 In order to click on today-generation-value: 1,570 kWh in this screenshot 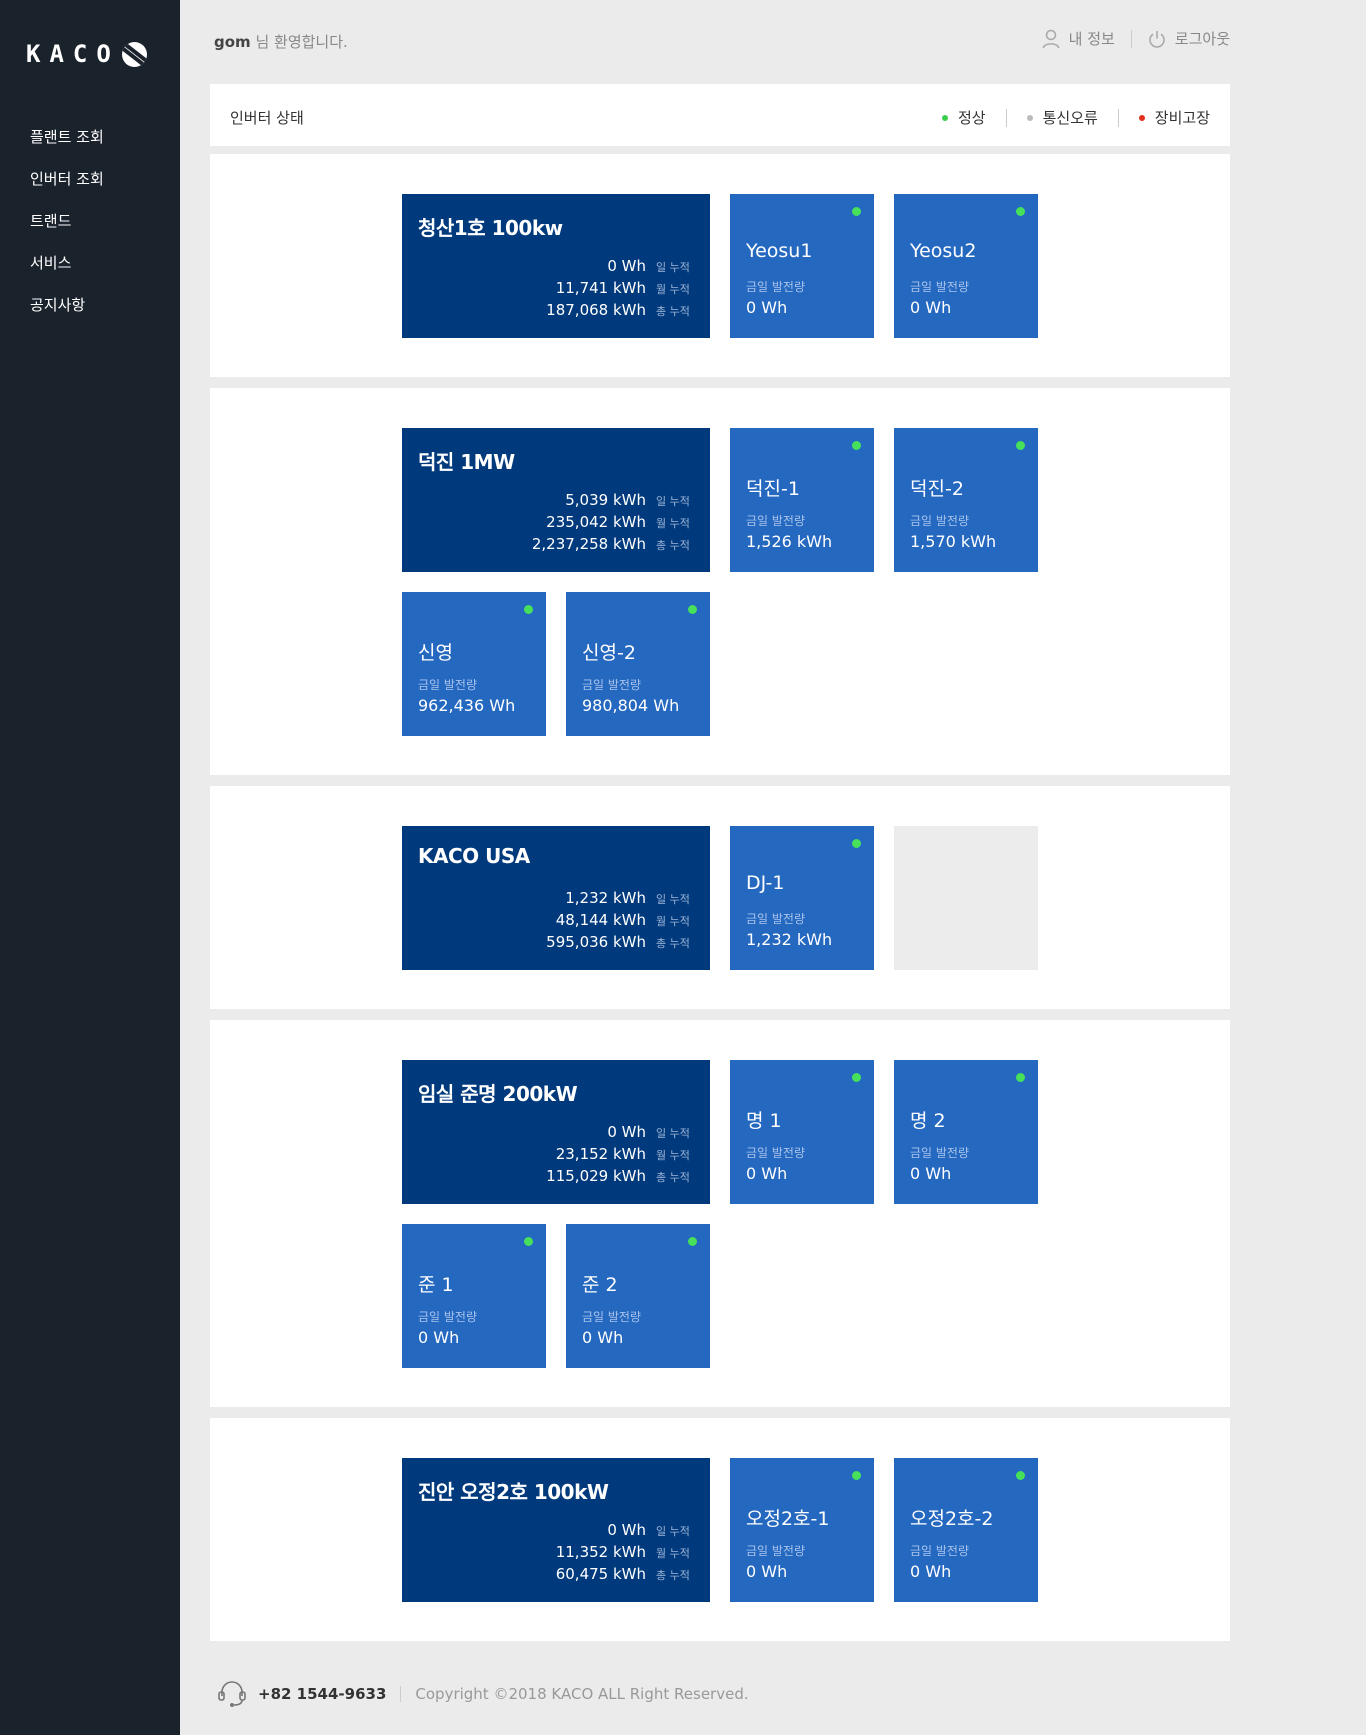, I will do `click(953, 541)`.